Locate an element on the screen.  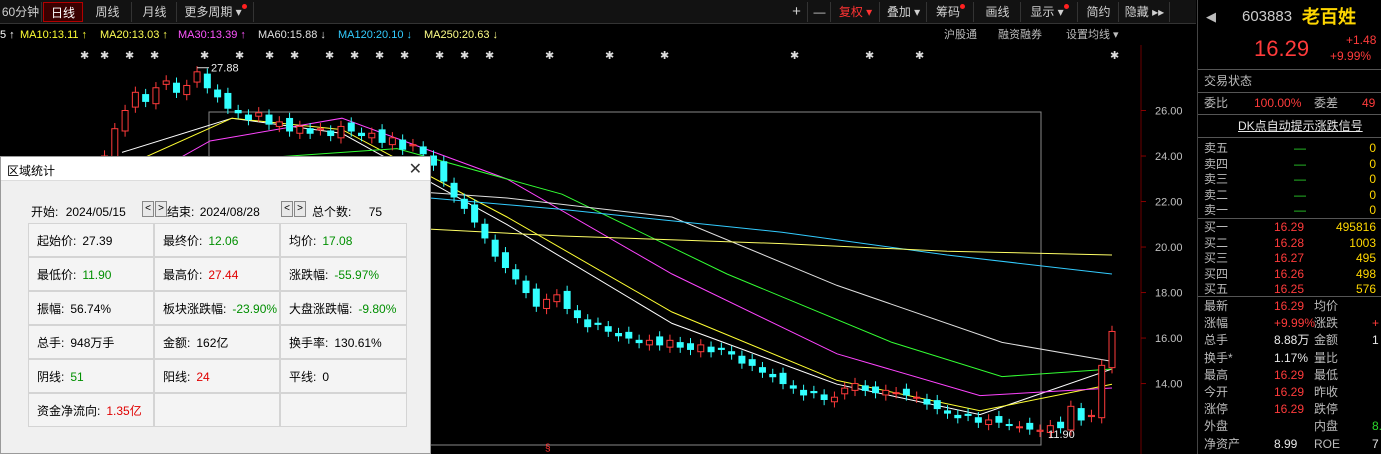
stats-cell-value: 948万手 is located at coordinates (92, 343).